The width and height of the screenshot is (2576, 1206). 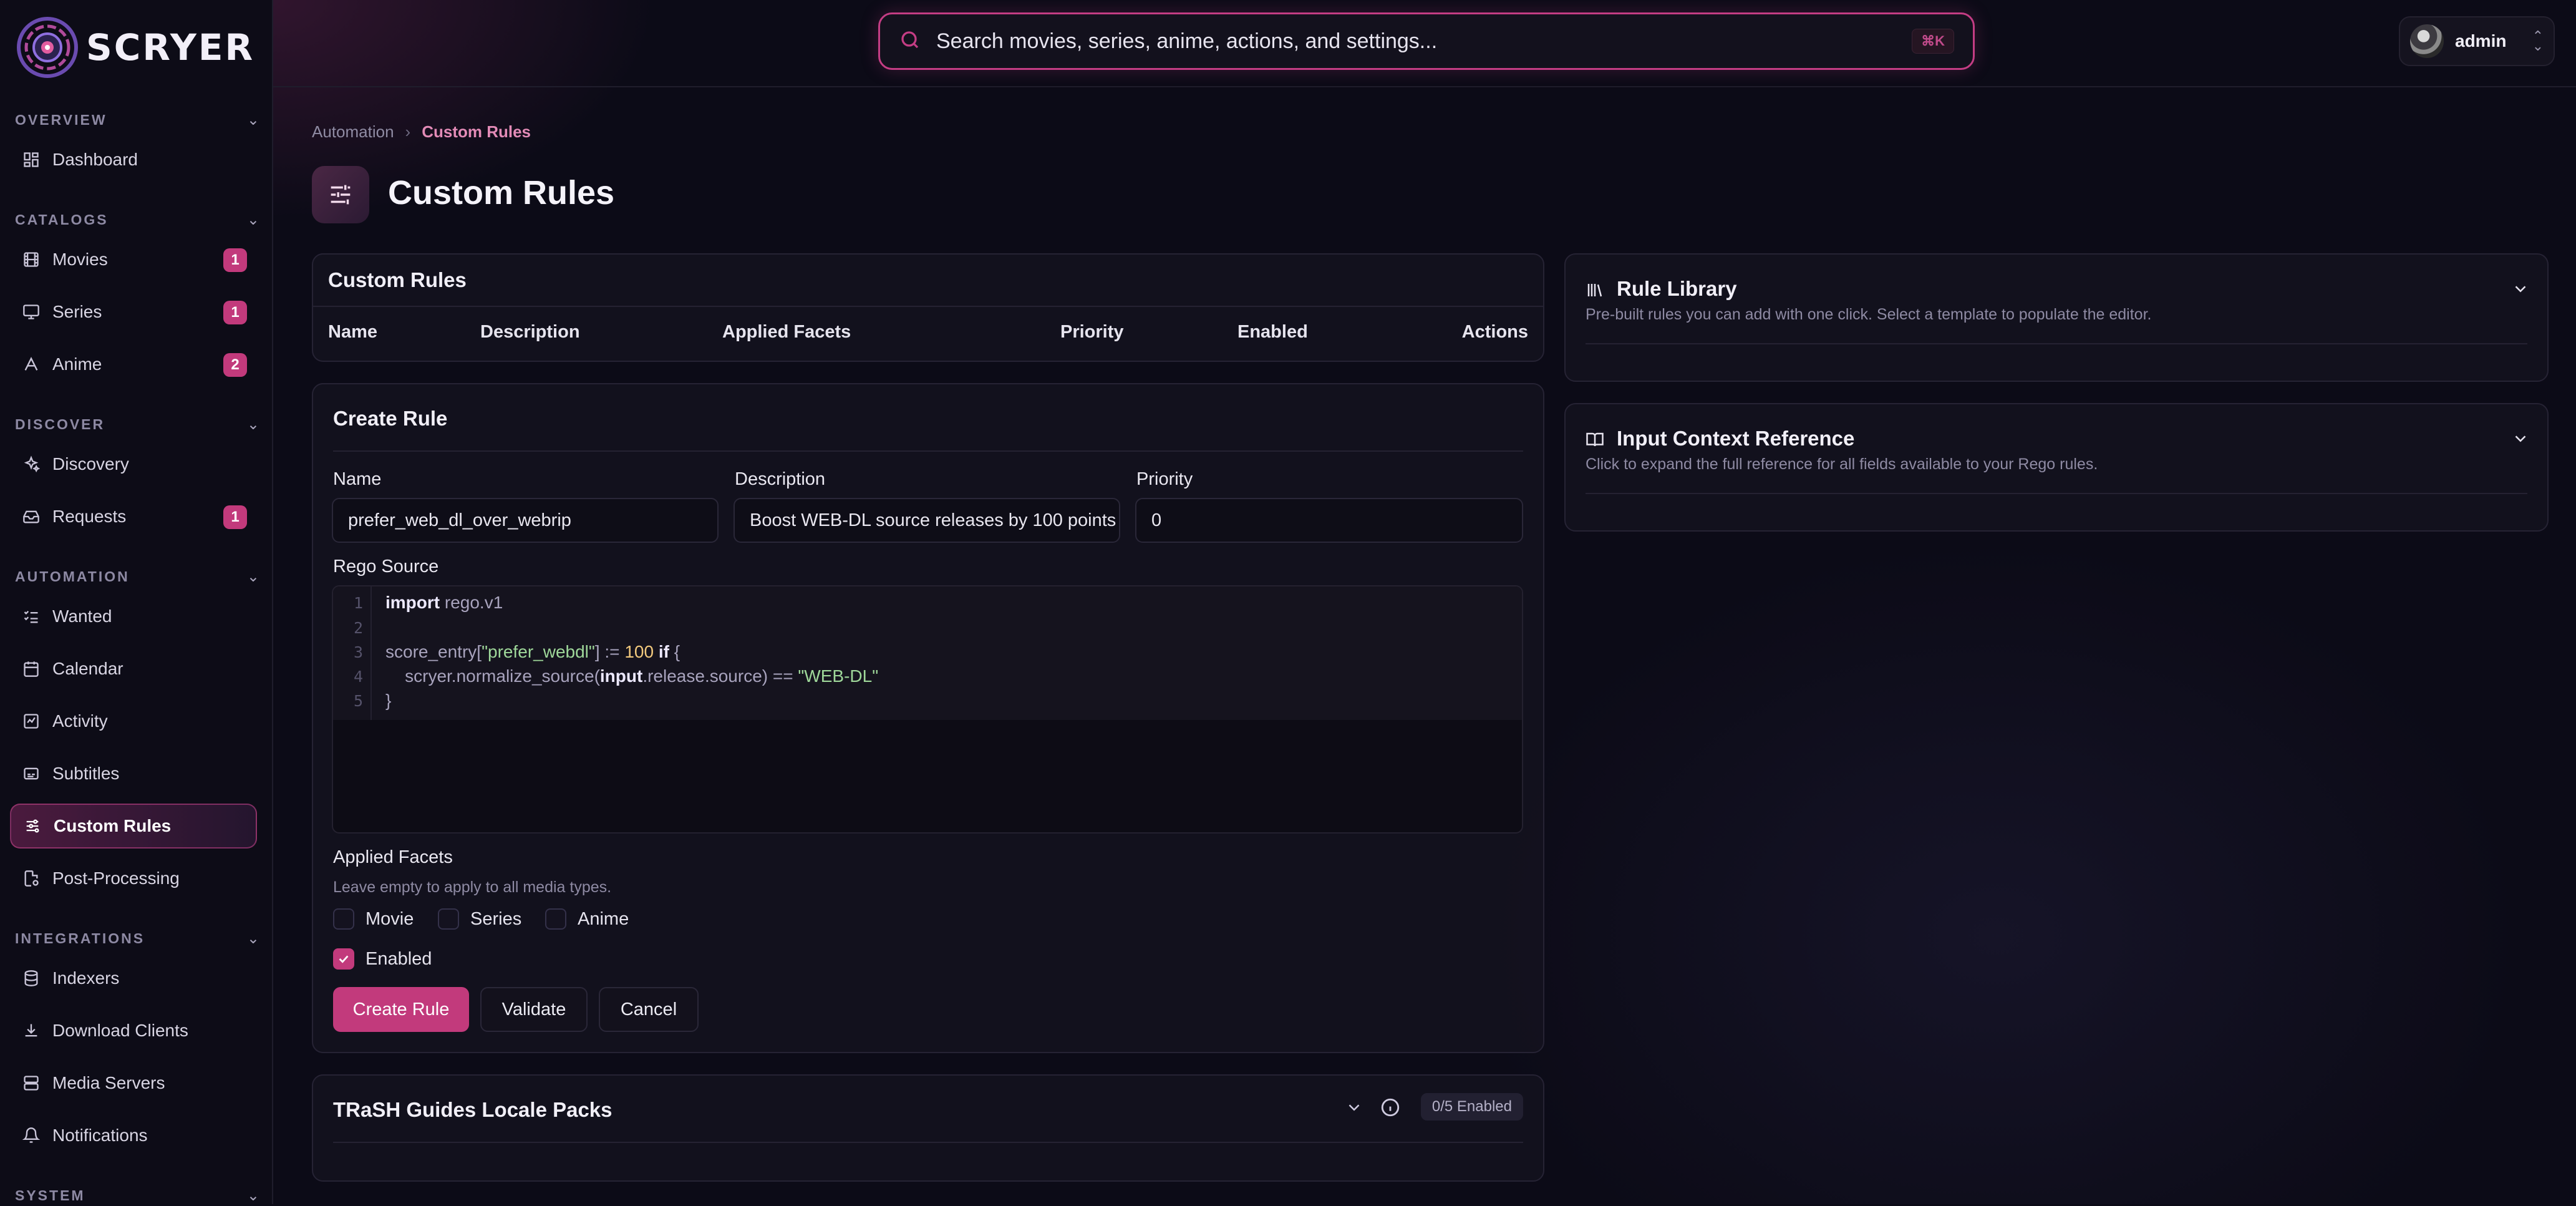 I want to click on section-automation: AUTOMATION ⌄, so click(x=137, y=576).